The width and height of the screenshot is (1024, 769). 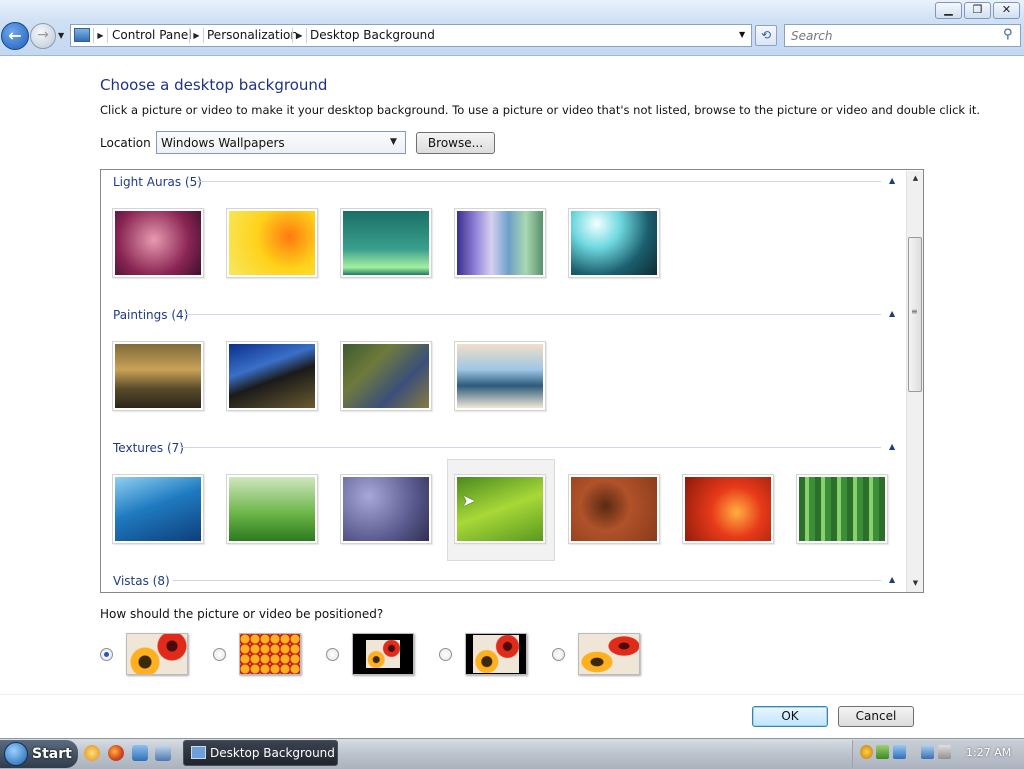 I want to click on minimize-button: ▁, so click(x=948, y=10).